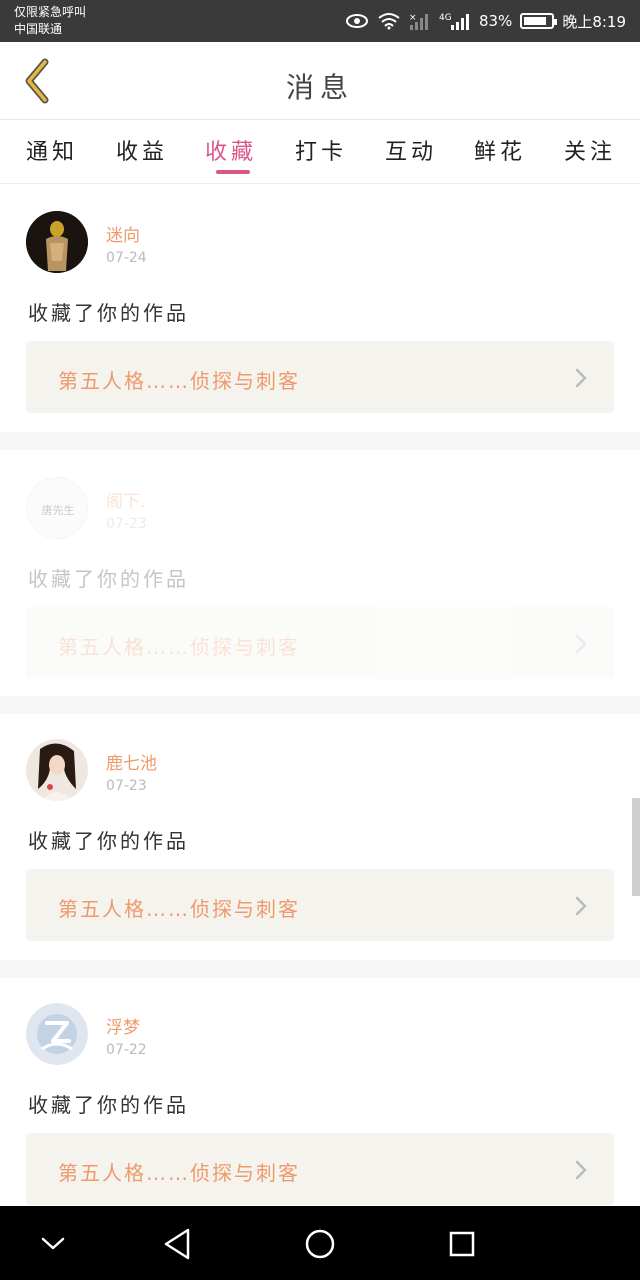 This screenshot has width=640, height=1280. I want to click on avatar: 唐先生, so click(57, 508).